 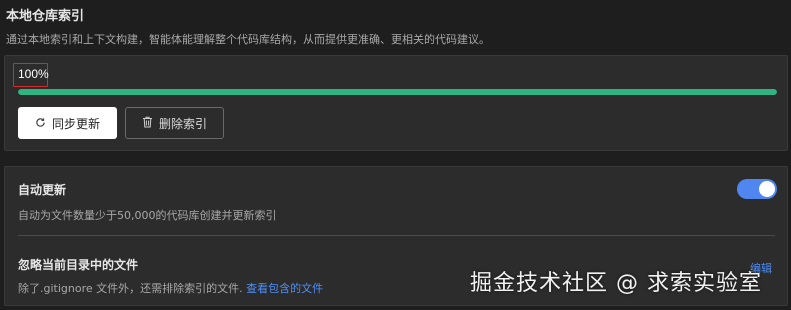 I want to click on watermark: 掘金技术社区 @ 求索实验室, so click(x=616, y=283).